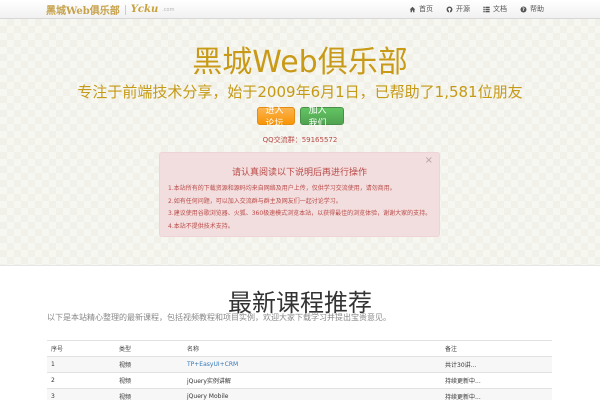 The image size is (600, 400). I want to click on alert-title: 请认真阅读以下说明后再进行操作, so click(299, 173).